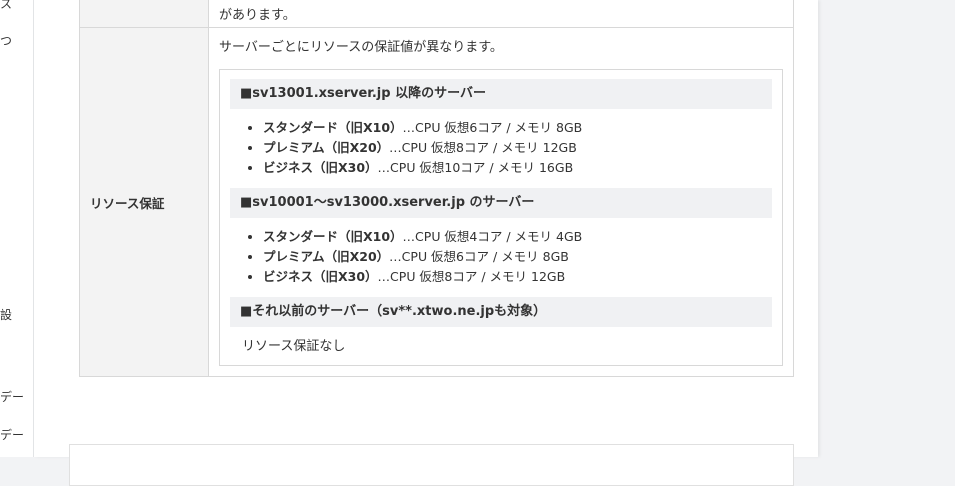 The image size is (955, 486). I want to click on list-item: プレミアム（旧X20）…CPU 仮想6コア / メモリ 8GB, so click(517, 257).